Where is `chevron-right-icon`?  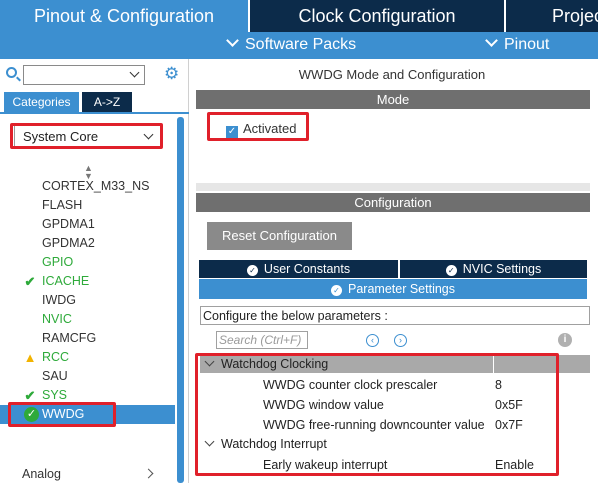 chevron-right-icon is located at coordinates (148, 473).